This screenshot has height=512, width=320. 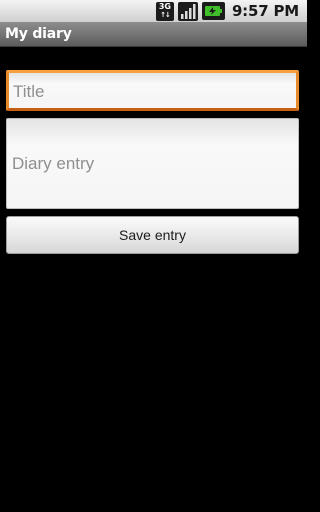 I want to click on network-type-label: 3G, so click(x=164, y=6).